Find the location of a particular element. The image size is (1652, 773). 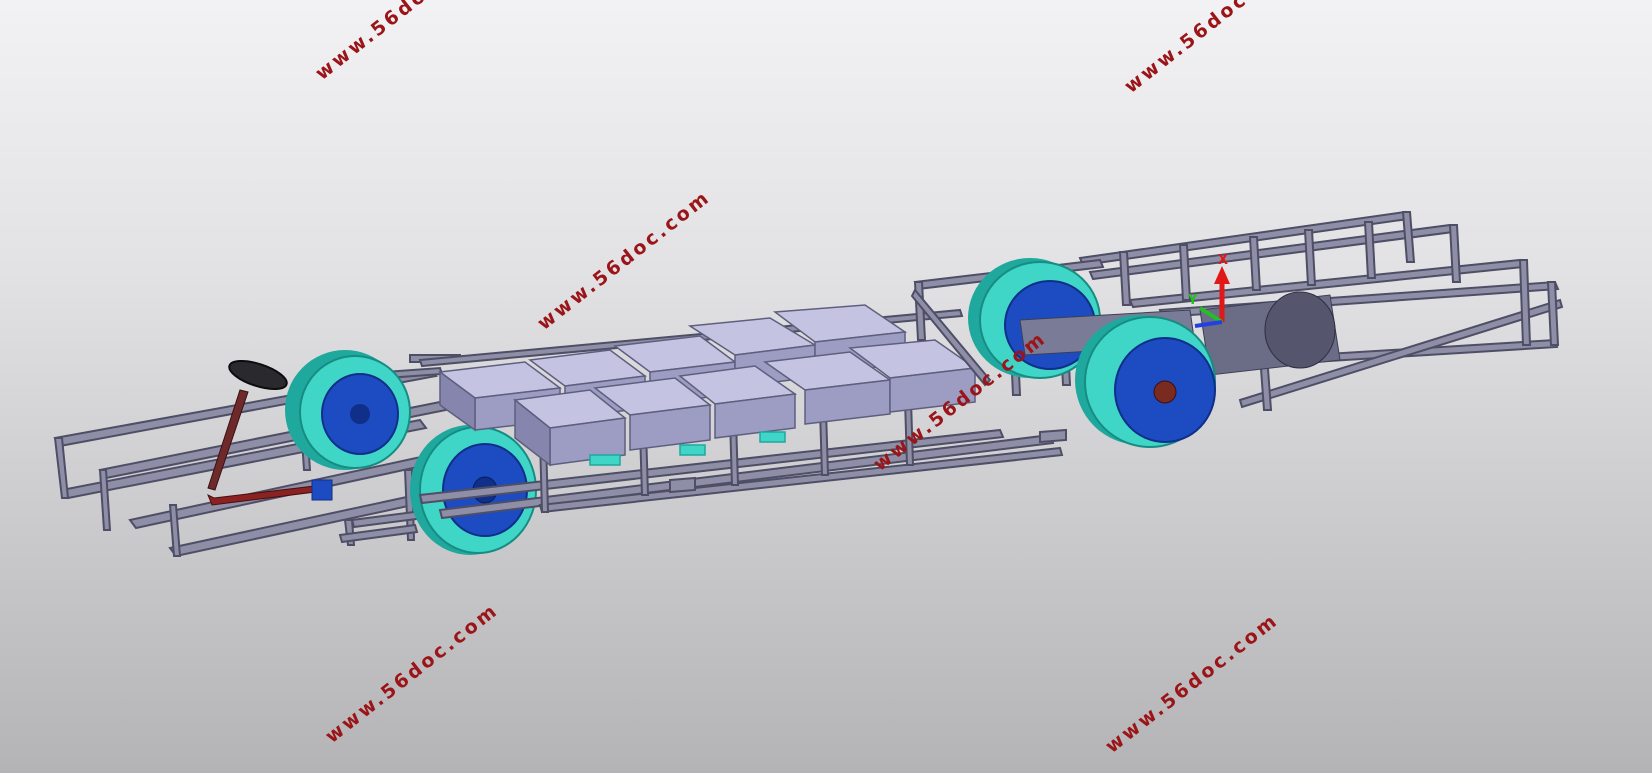

triad-y-label: Y is located at coordinates (1192, 300).